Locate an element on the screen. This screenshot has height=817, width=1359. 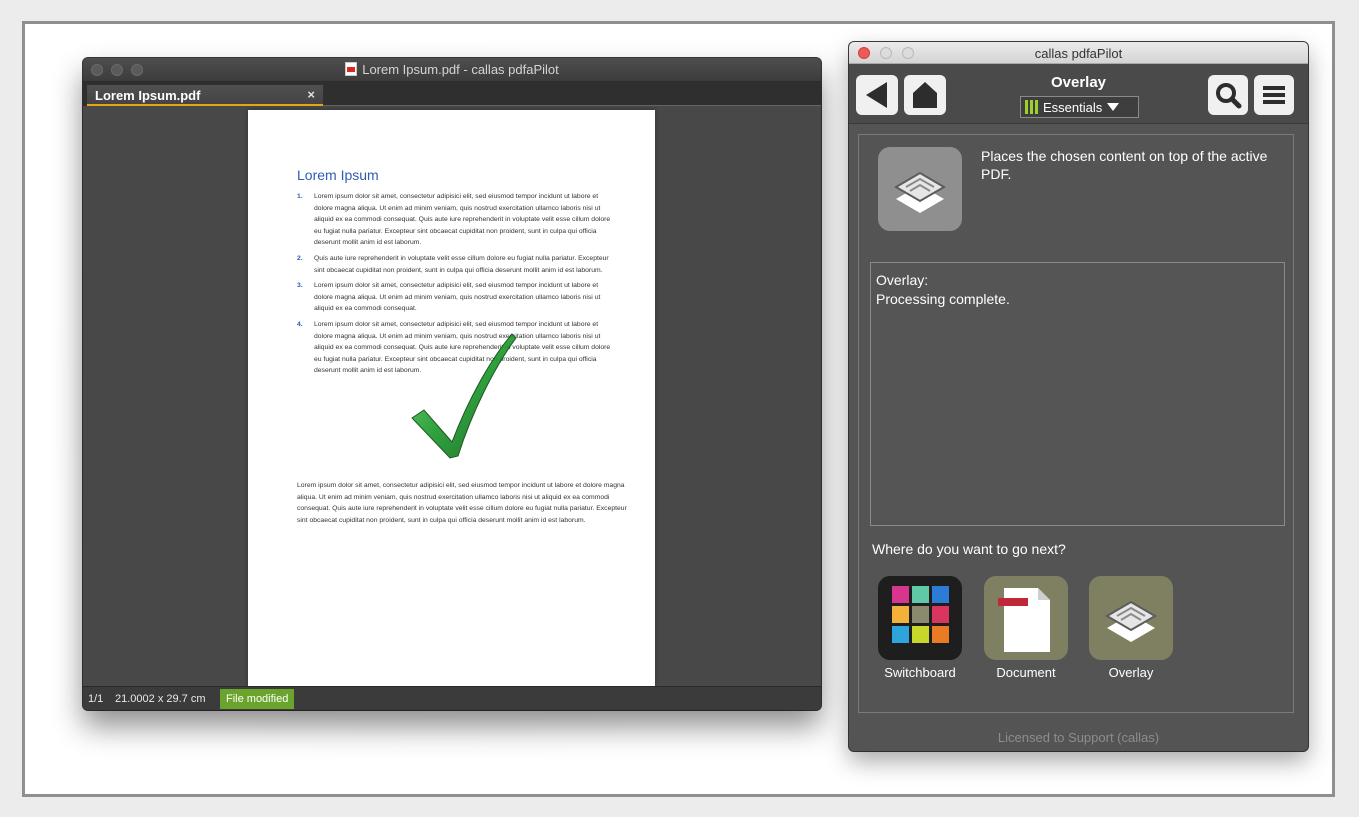
status-bar: 1/1 21.0002 x 29.7 cm File modified is located at coordinates (452, 698).